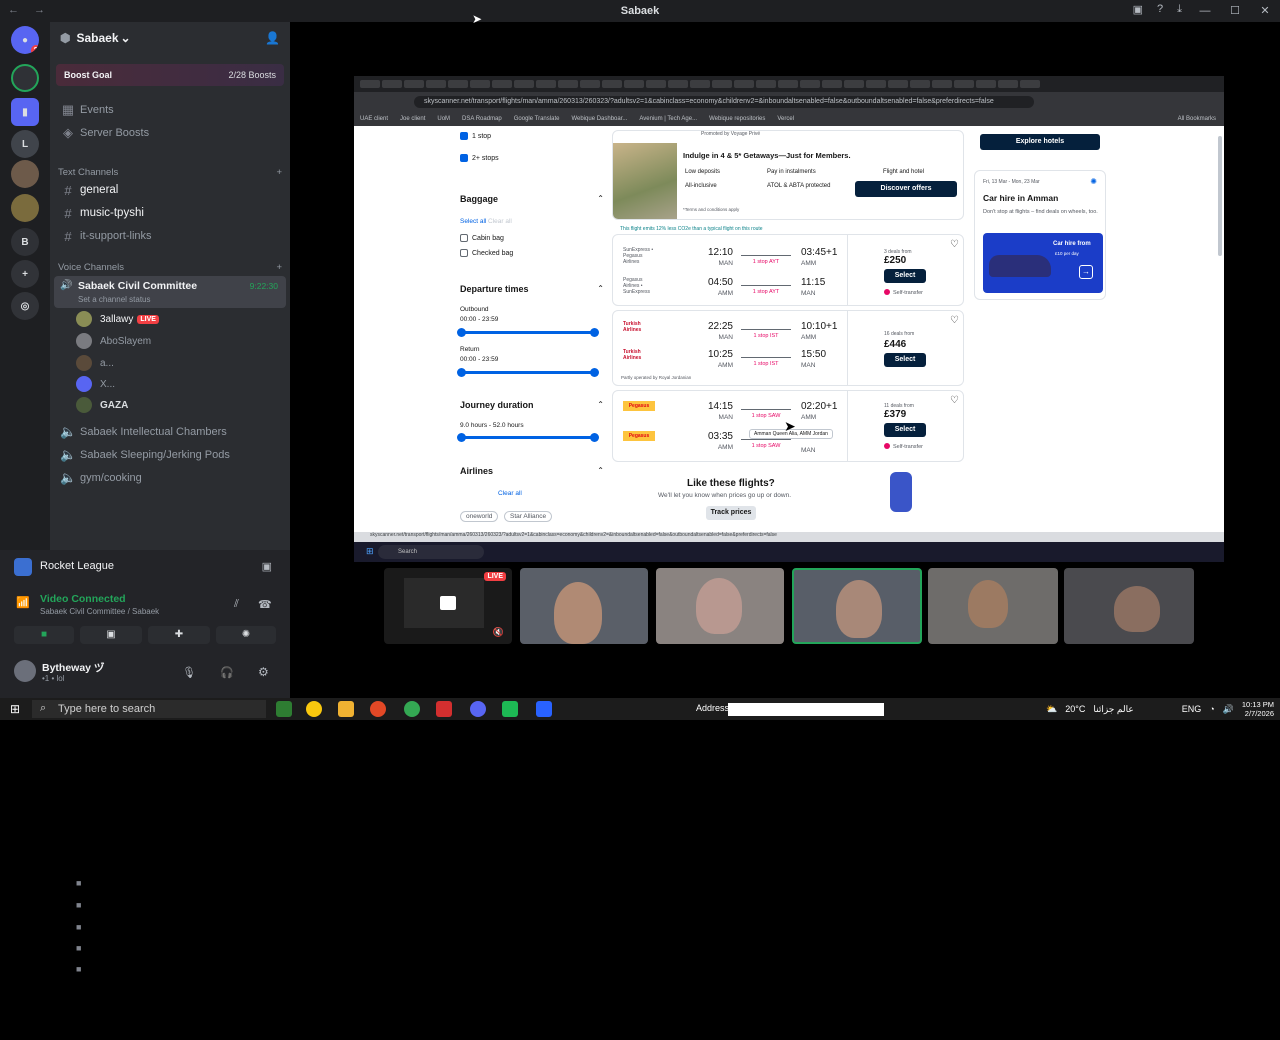  Describe the element at coordinates (1040, 142) in the screenshot. I see `explore-hotels-button: Explore hotels` at that location.